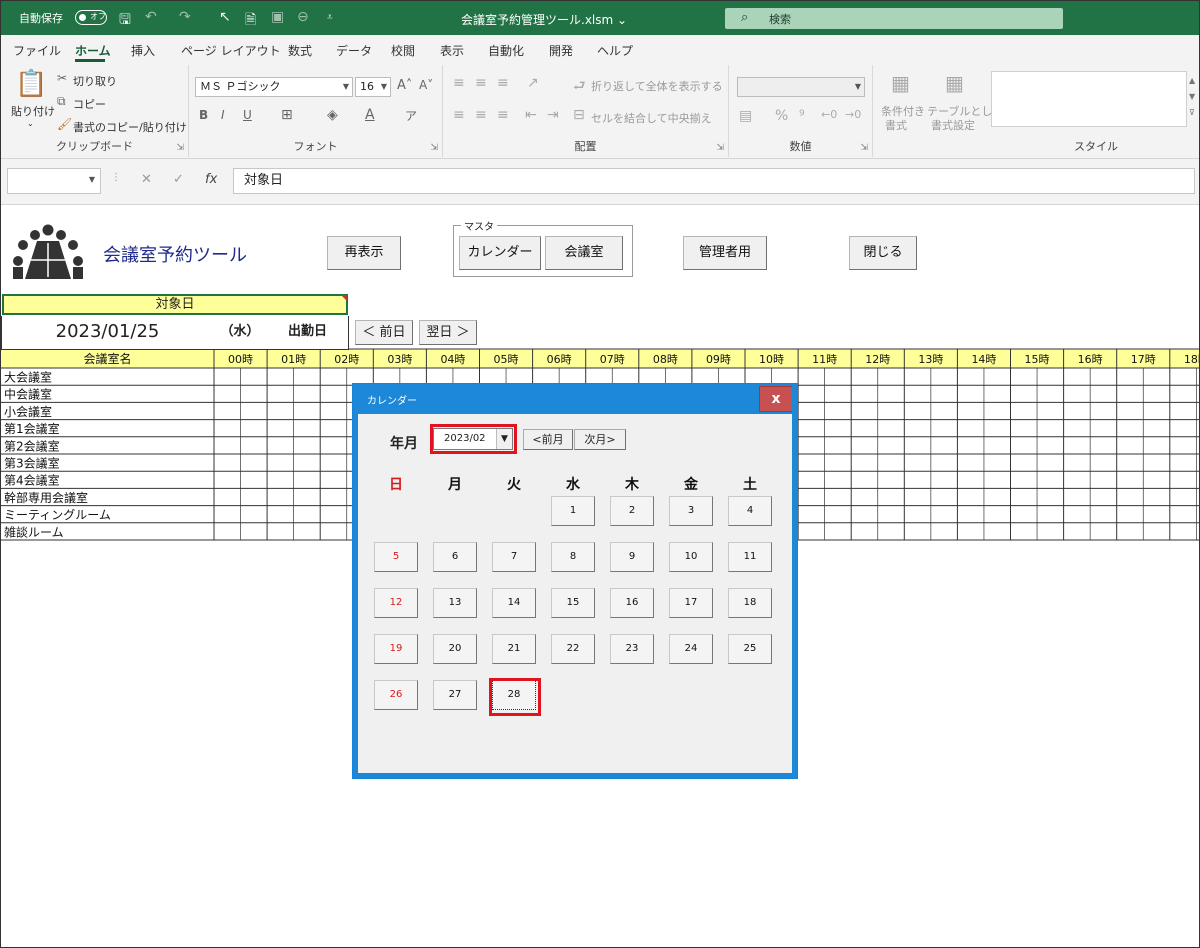 This screenshot has width=1200, height=948. What do you see at coordinates (28, 394) in the screenshot?
I see `room-name-cell: 中会議室` at bounding box center [28, 394].